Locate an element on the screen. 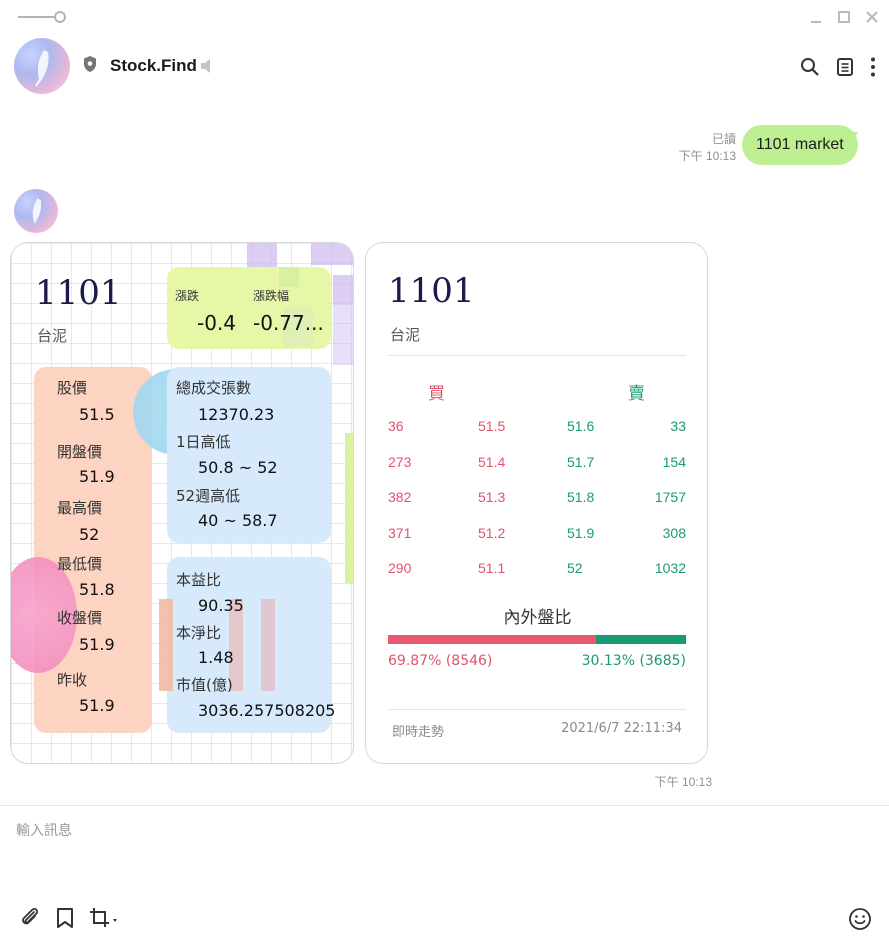 This screenshot has width=889, height=944. ask-quantity: 308 is located at coordinates (674, 532).